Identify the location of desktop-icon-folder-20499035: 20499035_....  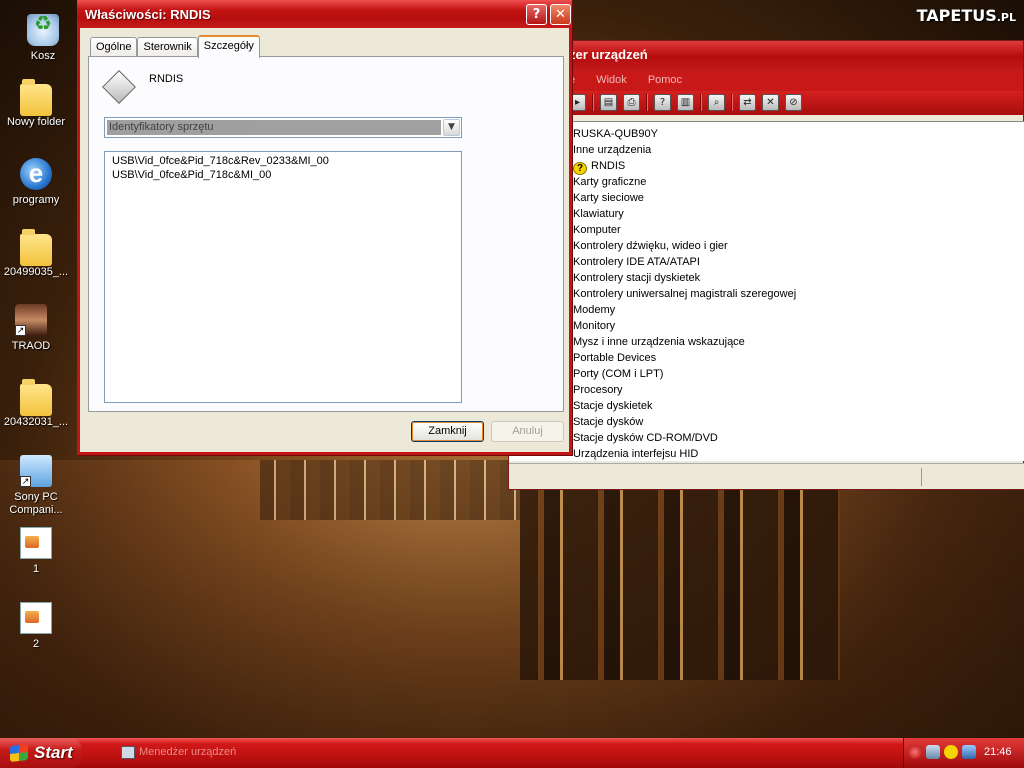
(36, 254).